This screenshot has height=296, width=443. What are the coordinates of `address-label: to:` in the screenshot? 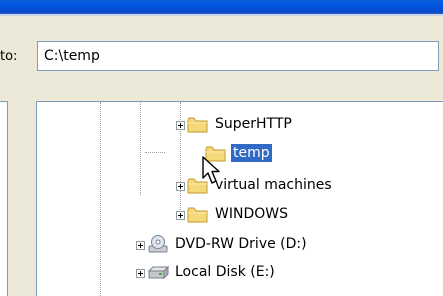 It's located at (9, 56).